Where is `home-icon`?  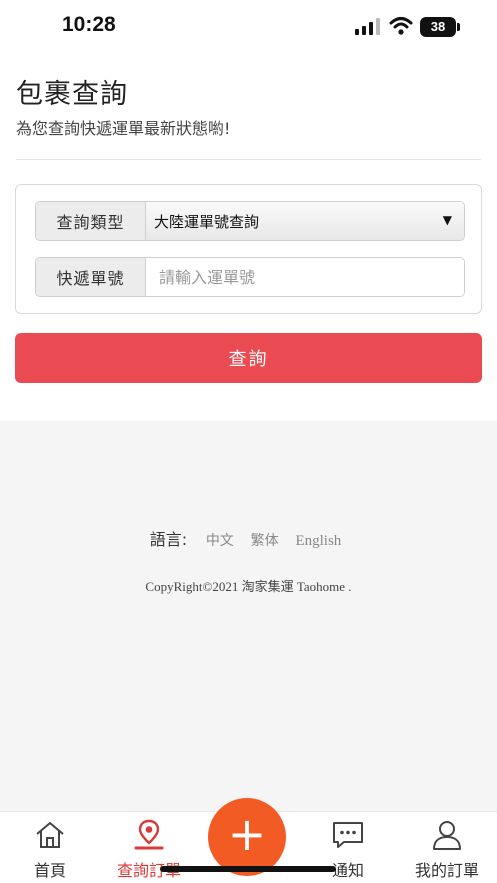
home-icon is located at coordinates (50, 835).